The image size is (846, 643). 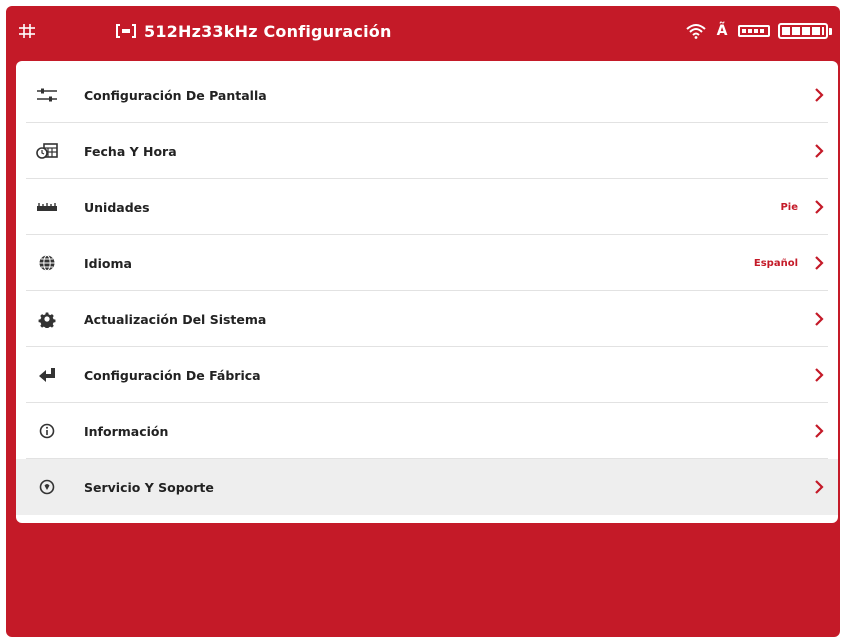 What do you see at coordinates (126, 431) in the screenshot?
I see `menu-item-label: Información` at bounding box center [126, 431].